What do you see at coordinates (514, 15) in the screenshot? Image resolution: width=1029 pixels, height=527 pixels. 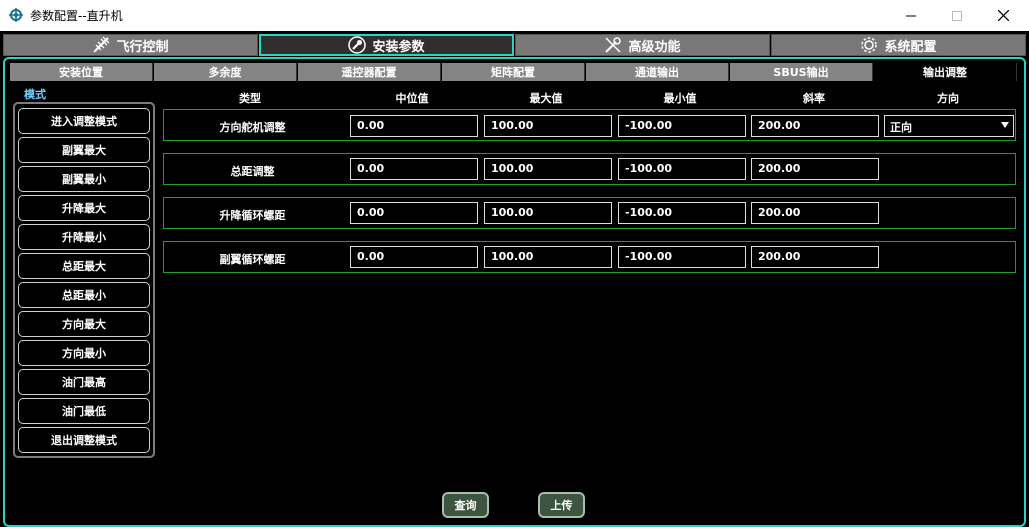 I see `title-bar: 参数配置--直升机` at bounding box center [514, 15].